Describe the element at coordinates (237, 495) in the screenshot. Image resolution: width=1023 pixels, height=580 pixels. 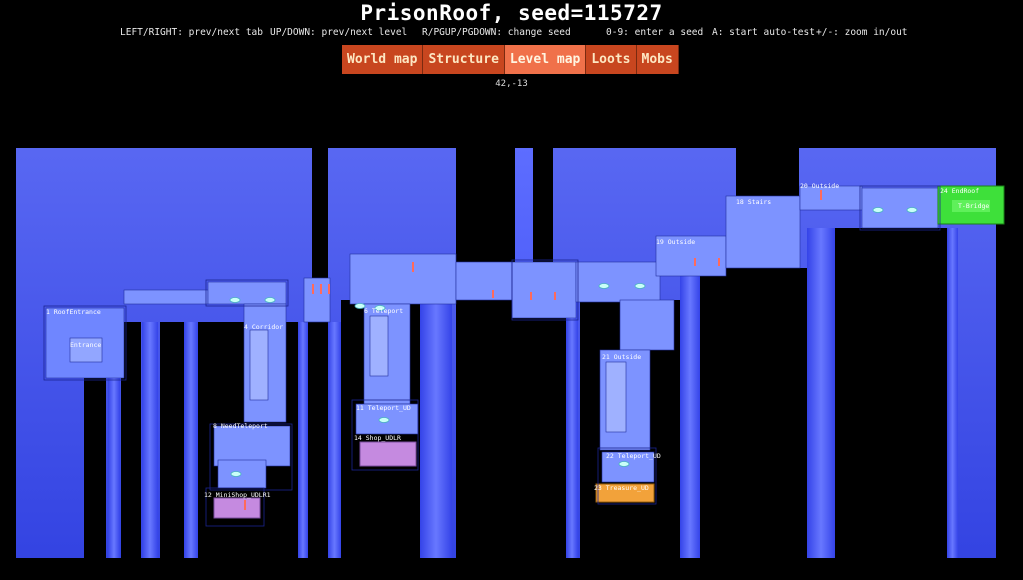
I see `room-label-12: 12 MiniShop_UDLR1` at that location.